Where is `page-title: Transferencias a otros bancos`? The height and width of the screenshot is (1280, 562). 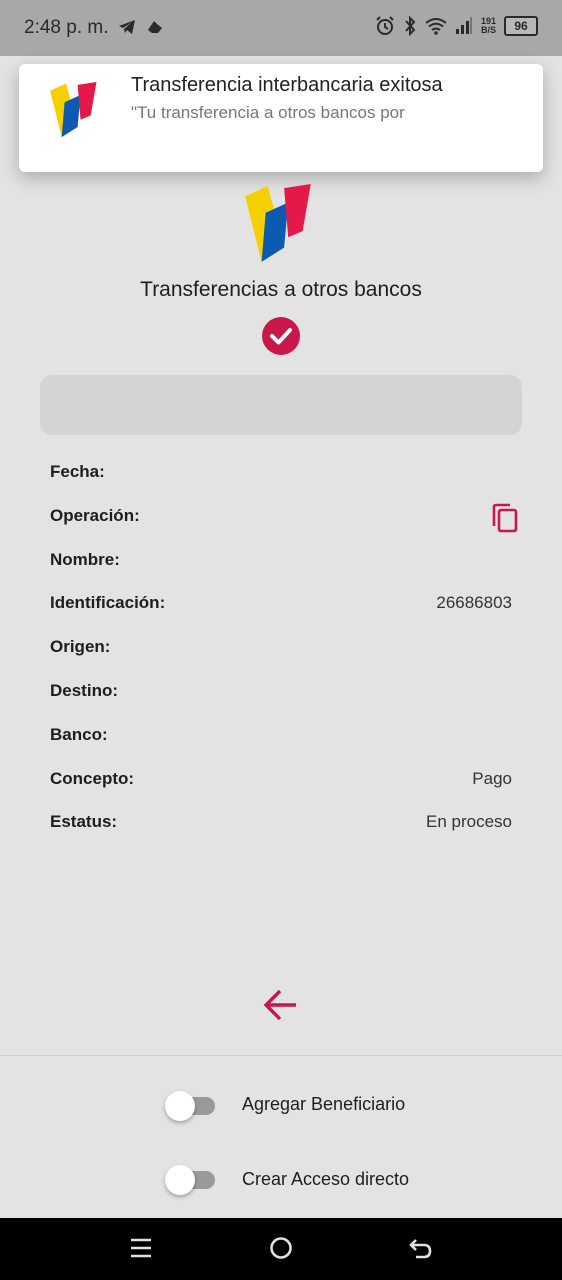 page-title: Transferencias a otros bancos is located at coordinates (281, 289).